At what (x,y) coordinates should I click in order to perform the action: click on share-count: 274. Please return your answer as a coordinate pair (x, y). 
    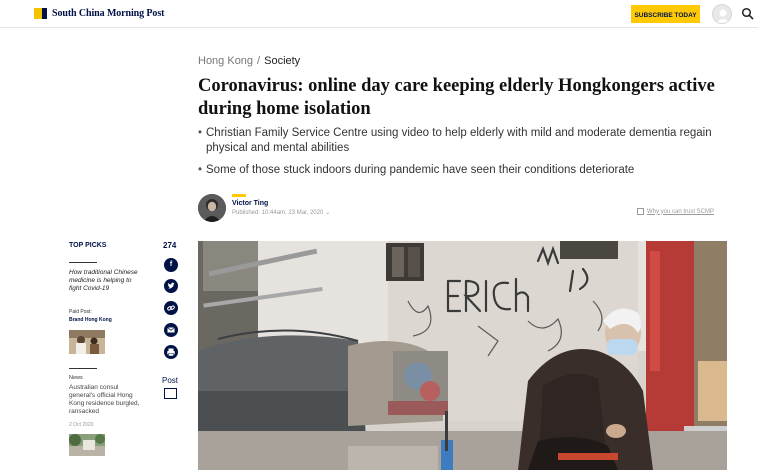
    Looking at the image, I should click on (170, 245).